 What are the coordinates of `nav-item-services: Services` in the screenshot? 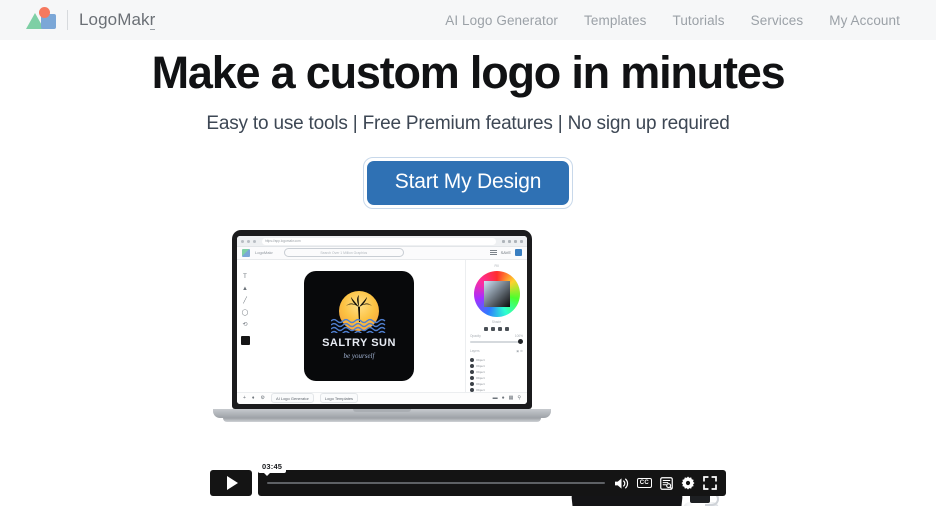 It's located at (777, 20).